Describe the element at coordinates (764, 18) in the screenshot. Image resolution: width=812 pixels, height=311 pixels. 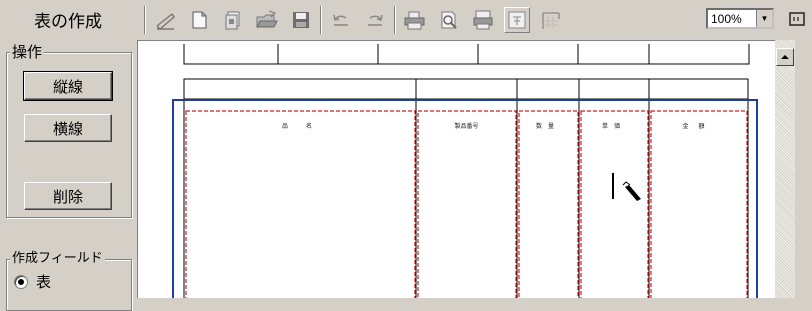
I see `chevron-down-icon: ▼` at that location.